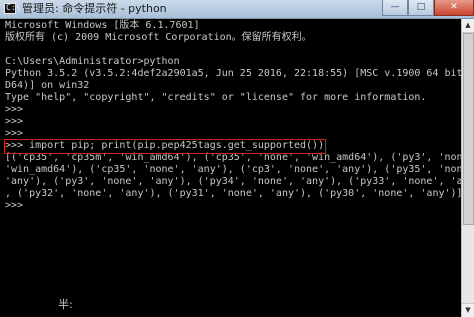 The width and height of the screenshot is (474, 317). What do you see at coordinates (454, 8) in the screenshot?
I see `close-button: ✕` at bounding box center [454, 8].